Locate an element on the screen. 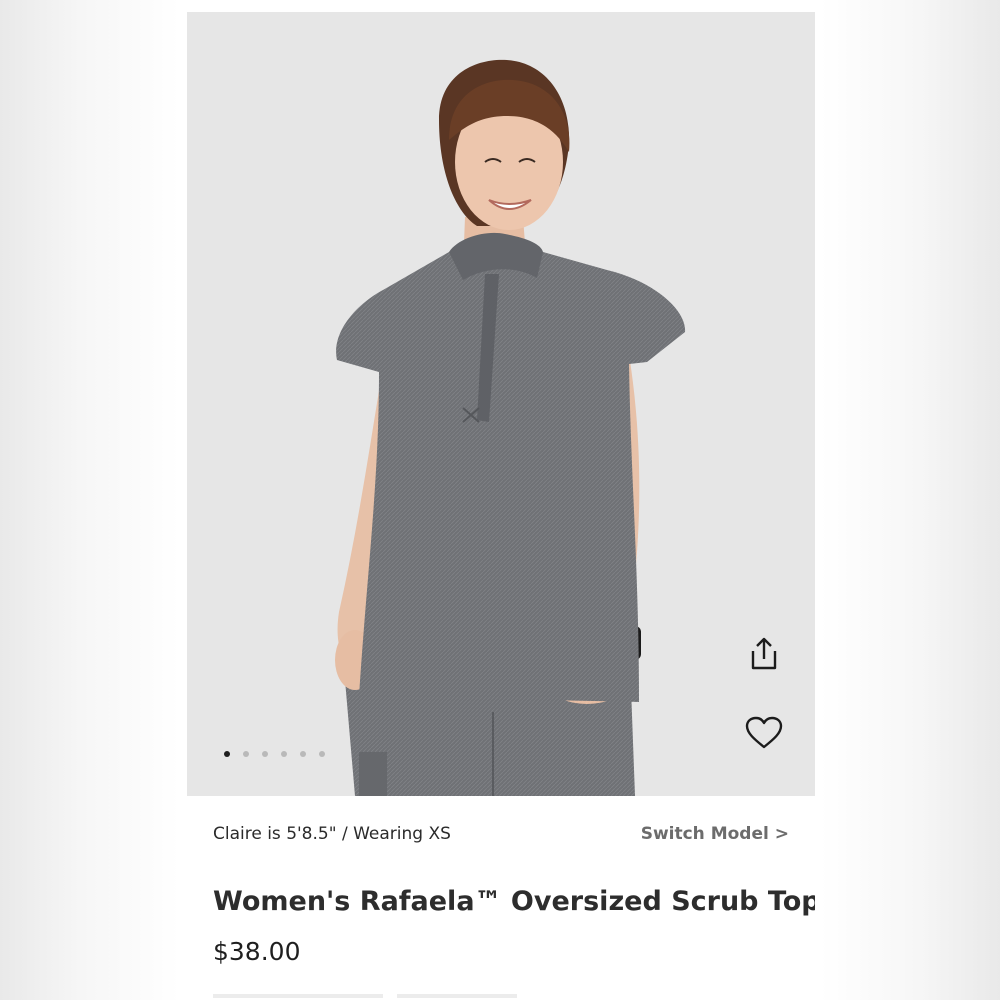 Image resolution: width=1000 pixels, height=1000 pixels. favorite-button is located at coordinates (764, 733).